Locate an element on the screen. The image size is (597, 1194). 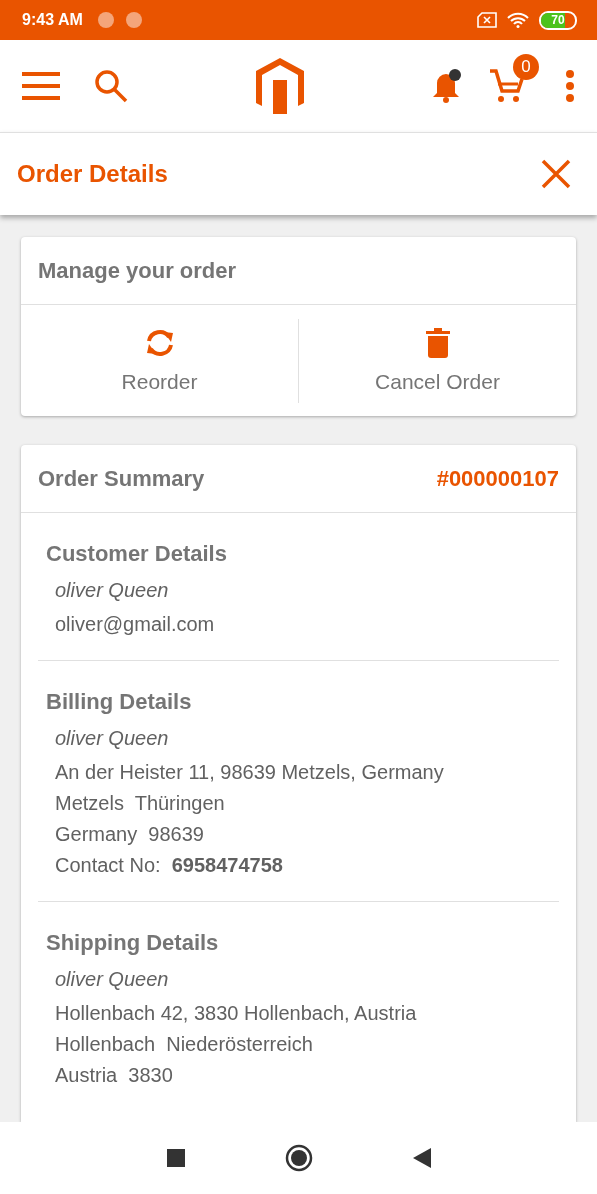
section-heading: Billing Details is located at coordinates (119, 702).